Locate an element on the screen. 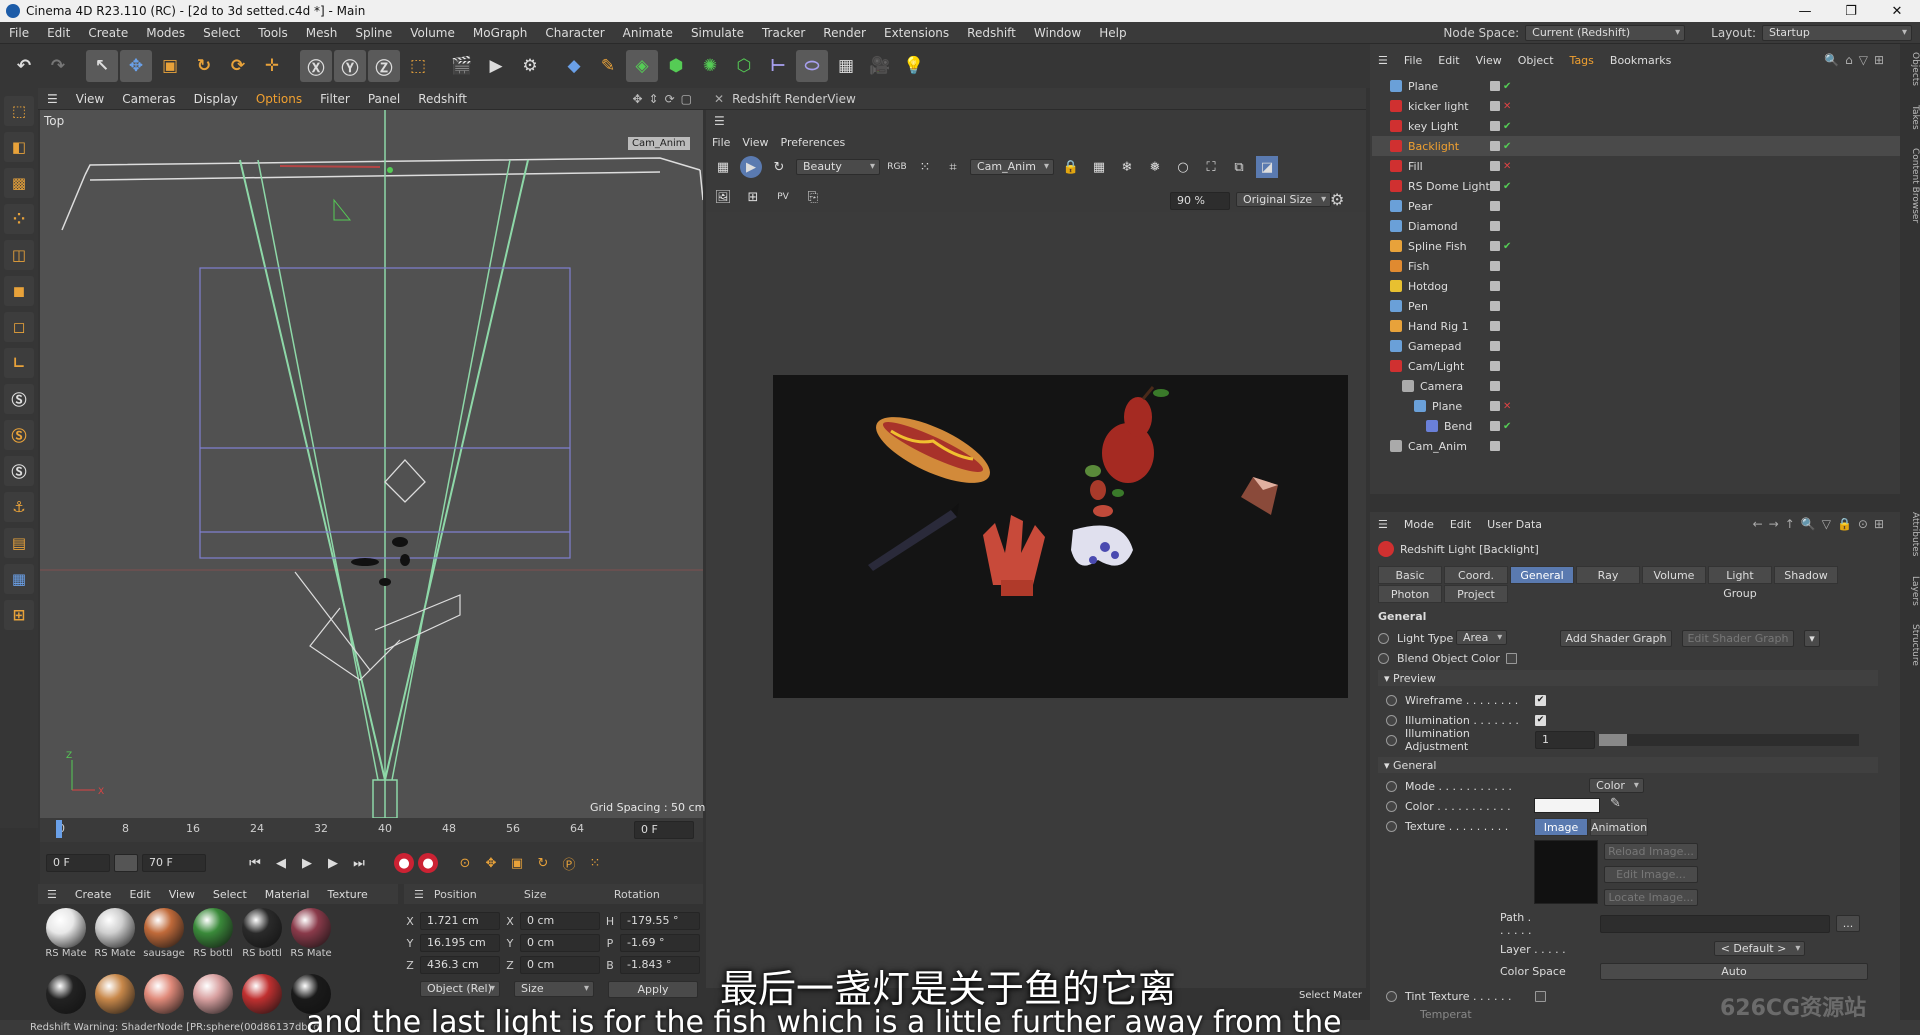 The width and height of the screenshot is (1920, 1035). close-button: ✕ is located at coordinates (1897, 11).